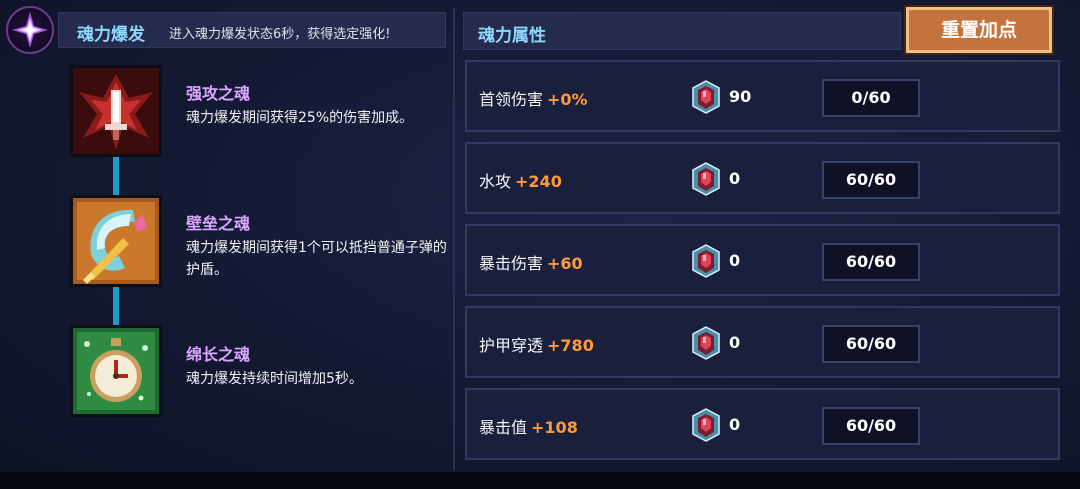  I want to click on soul-attributes-header: 魂力属性, so click(682, 31).